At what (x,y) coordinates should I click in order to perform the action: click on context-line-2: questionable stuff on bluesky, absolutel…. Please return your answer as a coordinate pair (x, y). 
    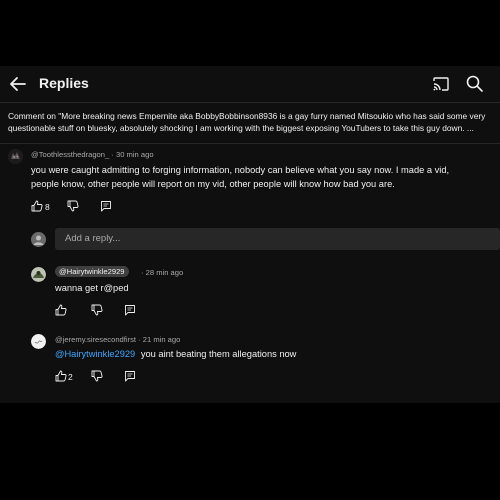
    Looking at the image, I should click on (241, 128).